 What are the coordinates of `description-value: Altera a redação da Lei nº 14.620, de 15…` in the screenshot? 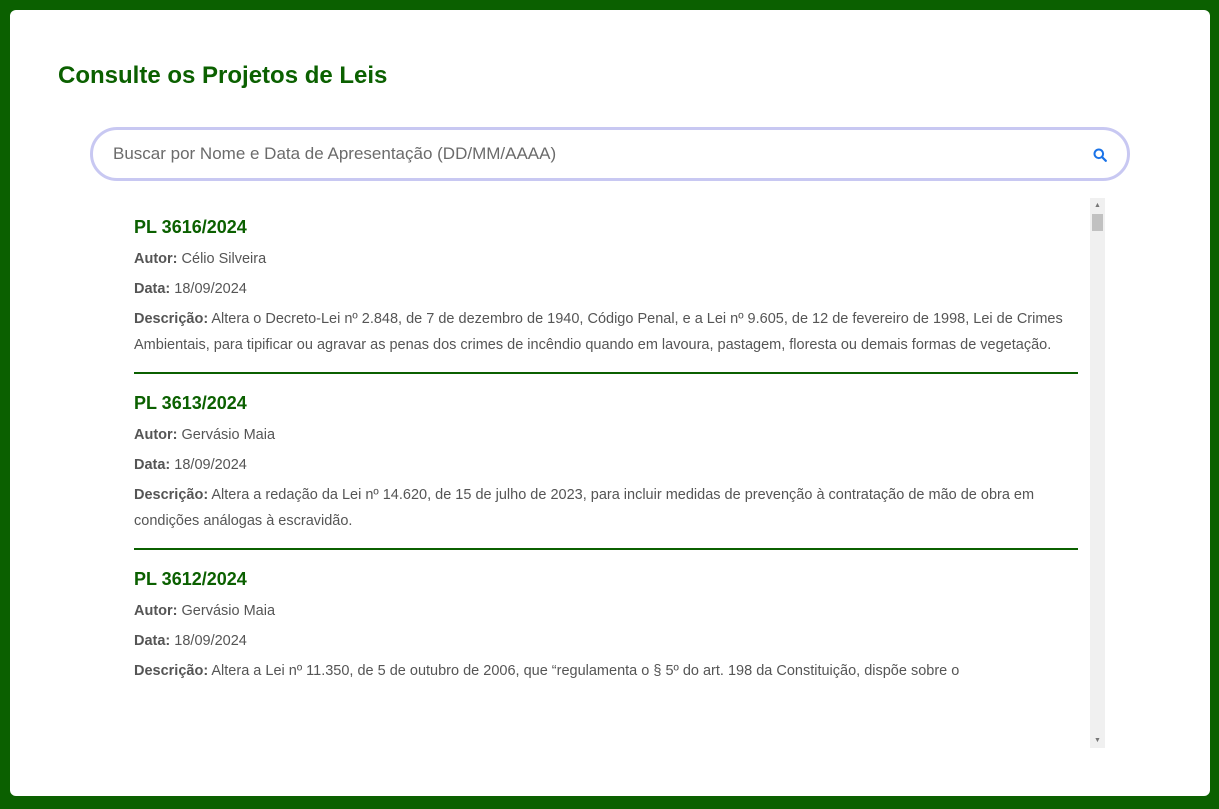 It's located at (584, 508).